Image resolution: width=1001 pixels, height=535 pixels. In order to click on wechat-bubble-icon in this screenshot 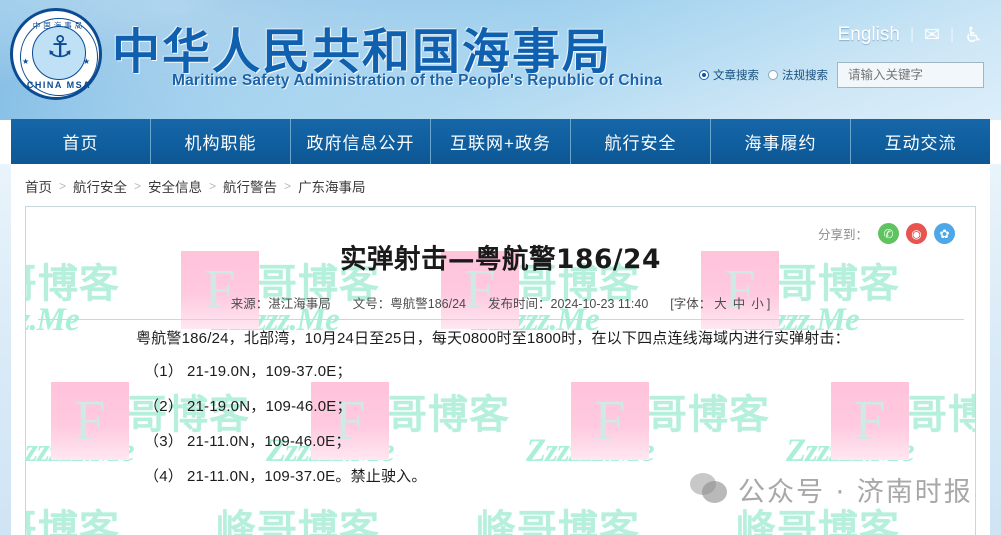, I will do `click(710, 489)`.